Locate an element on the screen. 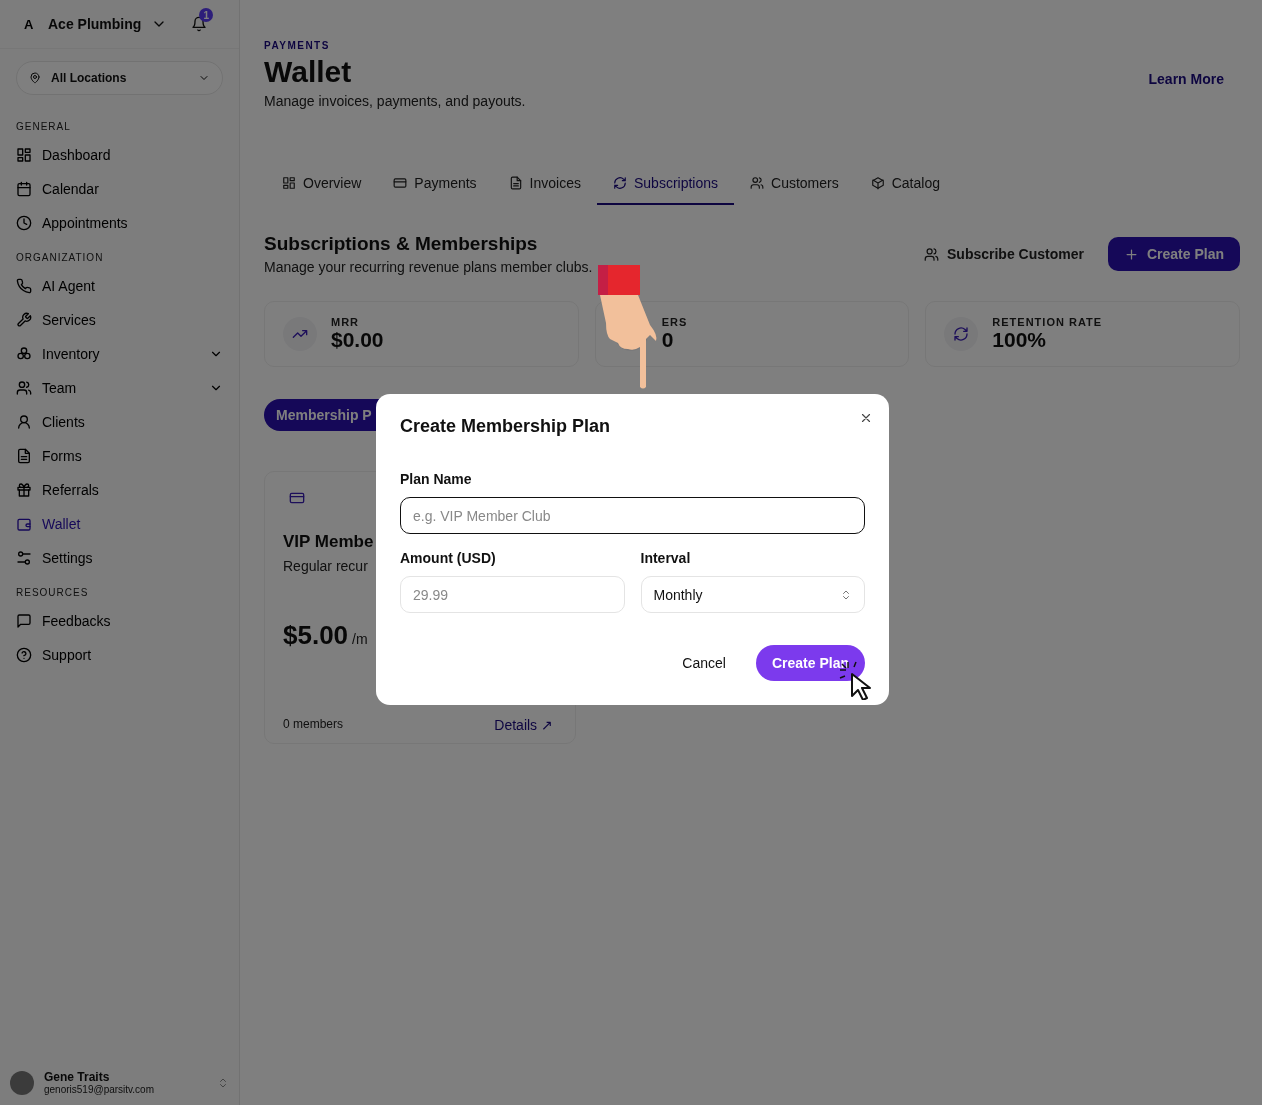 This screenshot has width=1262, height=1105. nav-item: Wallet is located at coordinates (119, 524).